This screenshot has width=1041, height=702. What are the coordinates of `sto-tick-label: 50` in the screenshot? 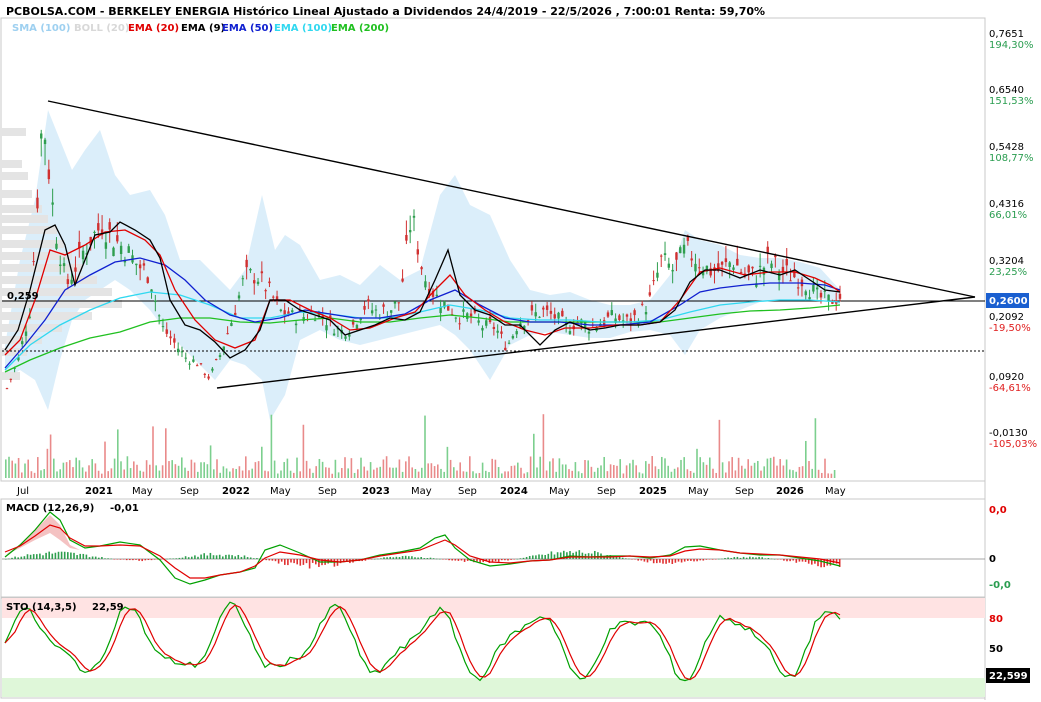 It's located at (996, 649).